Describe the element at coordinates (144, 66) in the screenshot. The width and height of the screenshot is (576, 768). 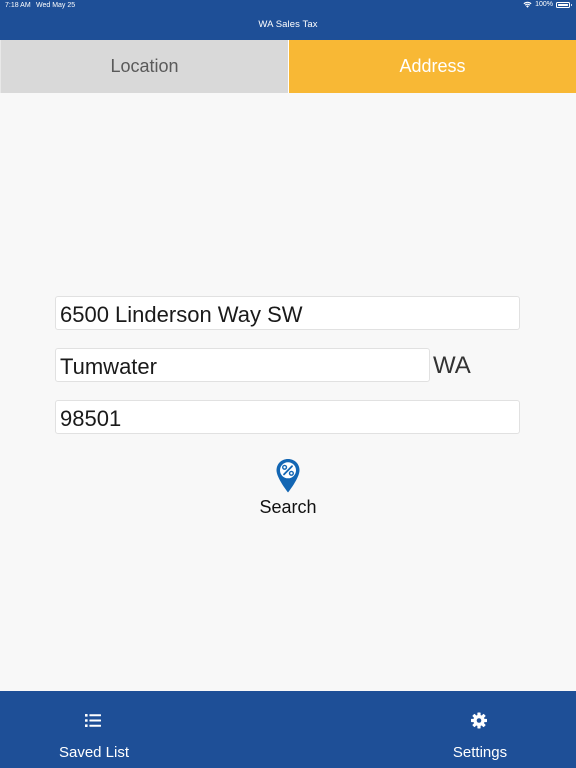
I see `tab-location: Location` at that location.